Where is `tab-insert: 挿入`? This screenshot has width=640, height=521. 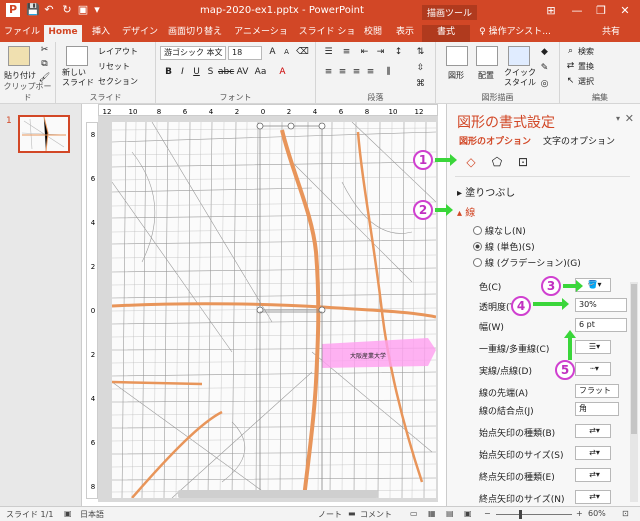 tab-insert: 挿入 is located at coordinates (101, 33).